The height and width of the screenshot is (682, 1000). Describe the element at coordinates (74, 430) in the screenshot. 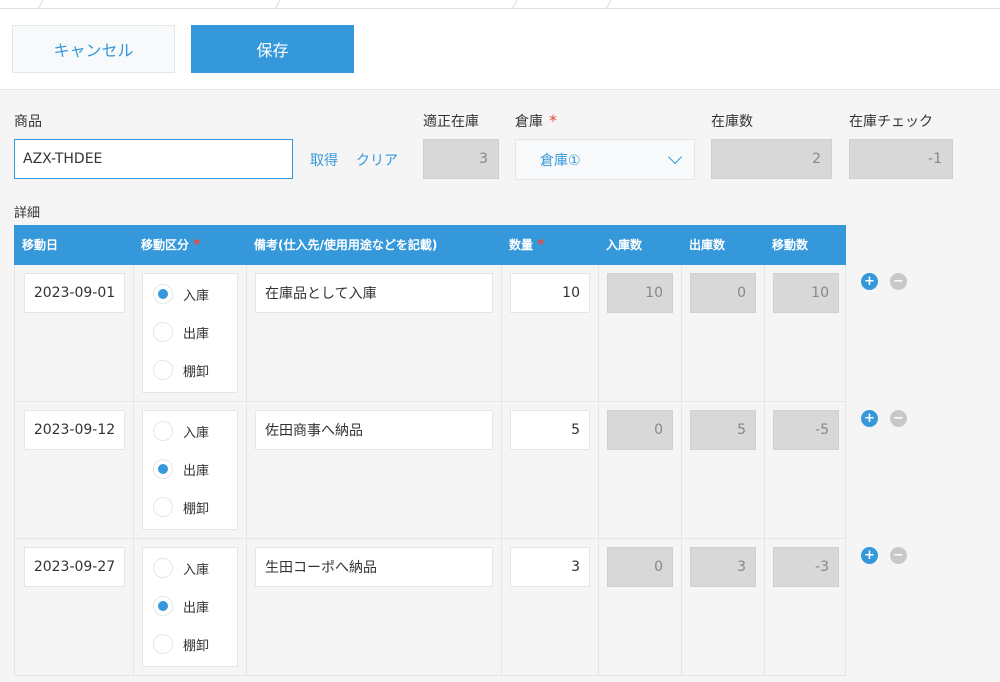

I see `date-input: 2023-09-12` at that location.